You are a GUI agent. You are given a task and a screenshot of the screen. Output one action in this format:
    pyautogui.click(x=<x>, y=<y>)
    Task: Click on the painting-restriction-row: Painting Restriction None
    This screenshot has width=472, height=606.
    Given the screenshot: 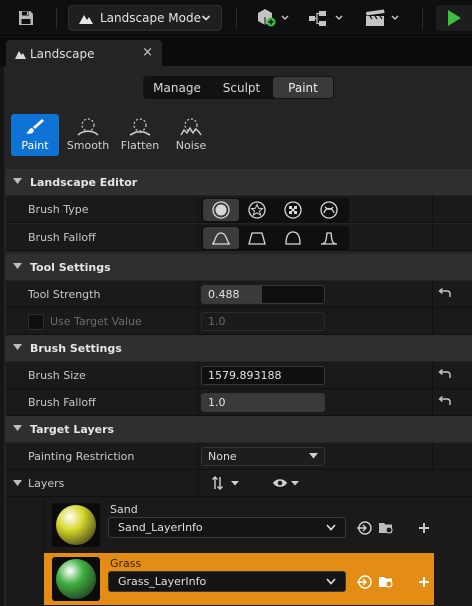 What is the action you would take?
    pyautogui.click(x=239, y=456)
    